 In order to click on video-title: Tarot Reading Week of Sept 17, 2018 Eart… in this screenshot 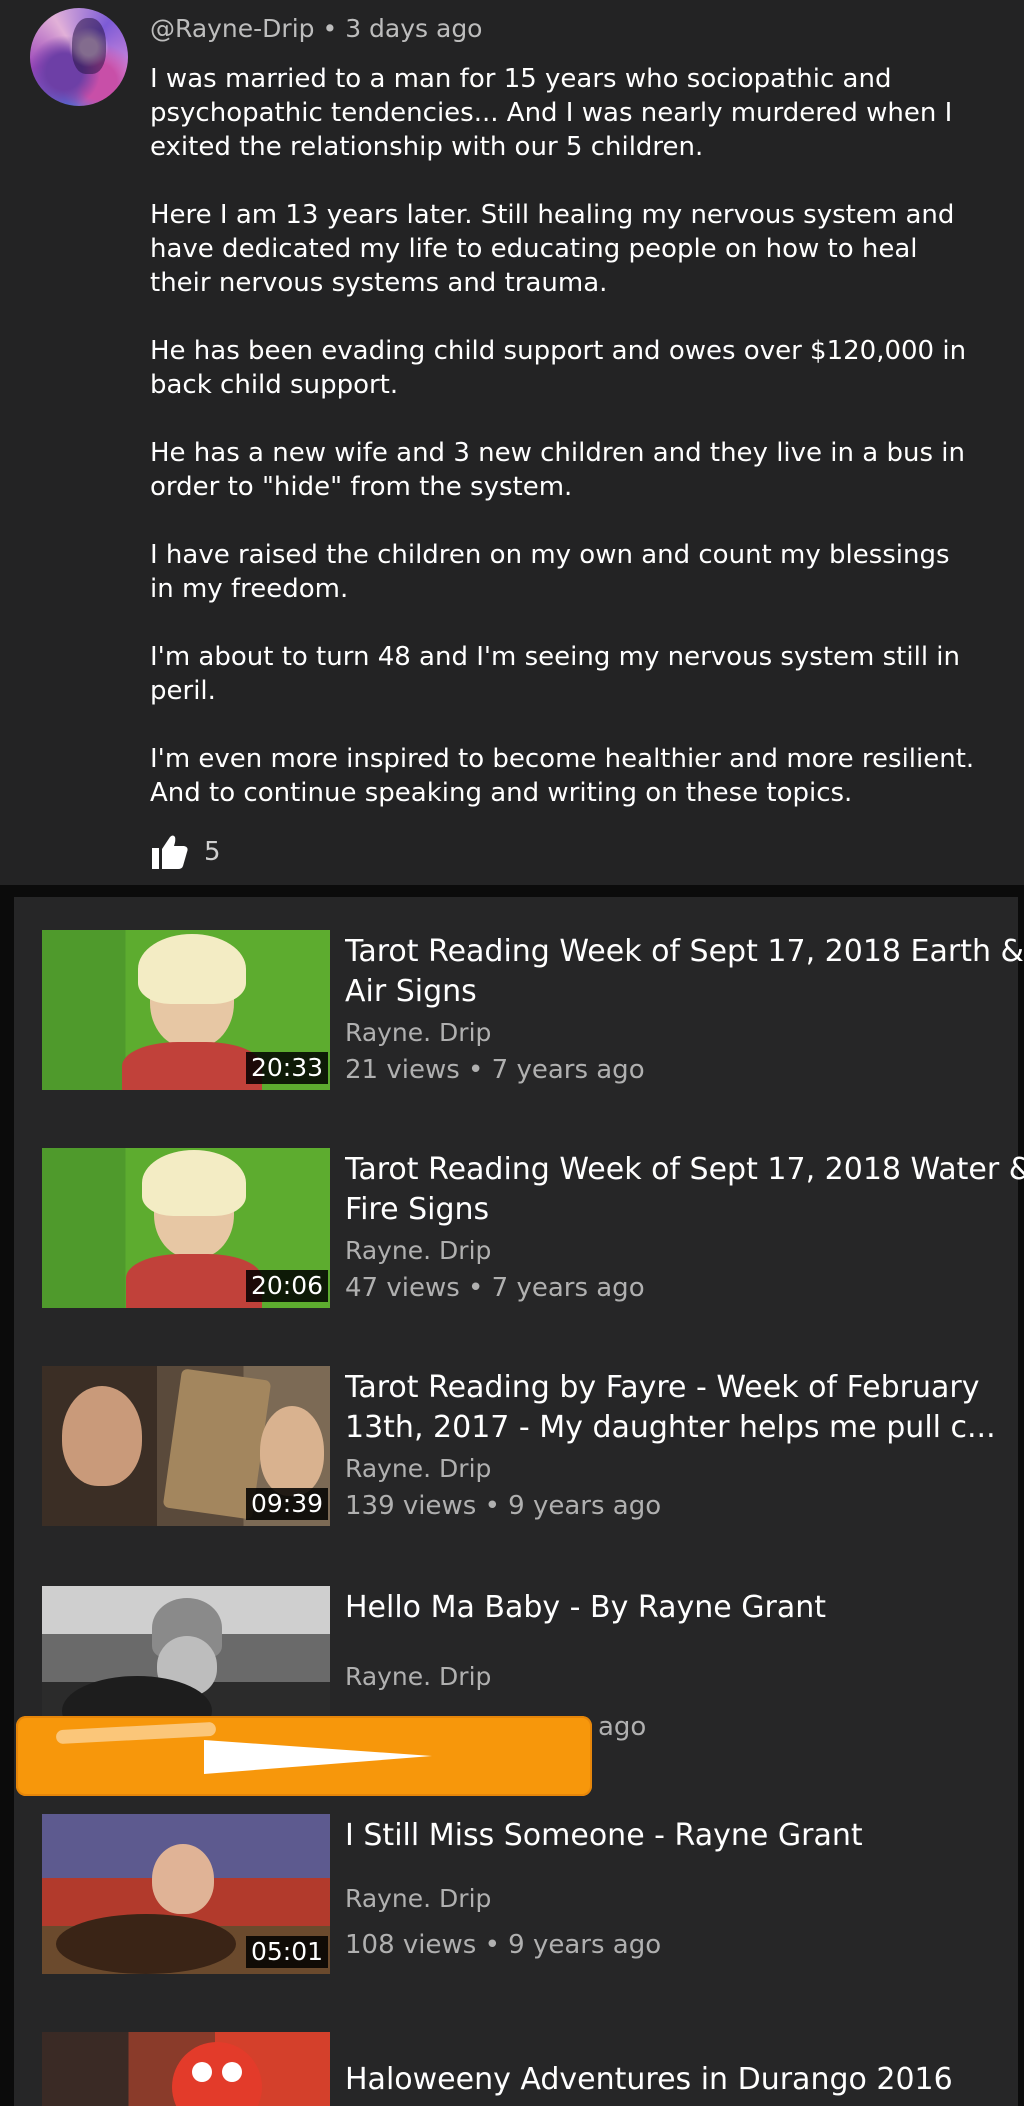, I will do `click(684, 972)`.